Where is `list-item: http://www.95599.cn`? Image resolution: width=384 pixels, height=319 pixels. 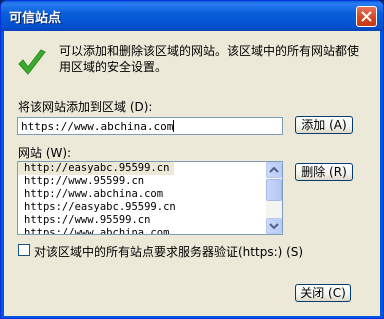 list-item: http://www.95599.cn is located at coordinates (142, 181).